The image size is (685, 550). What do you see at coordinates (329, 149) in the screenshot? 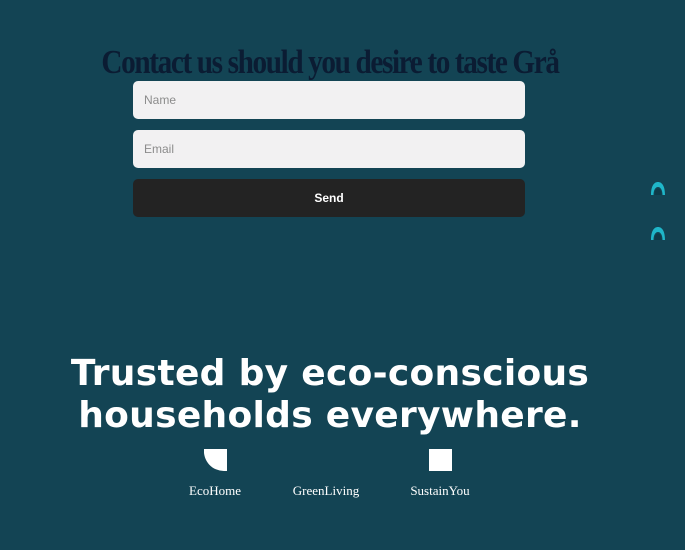
I see `email-field` at bounding box center [329, 149].